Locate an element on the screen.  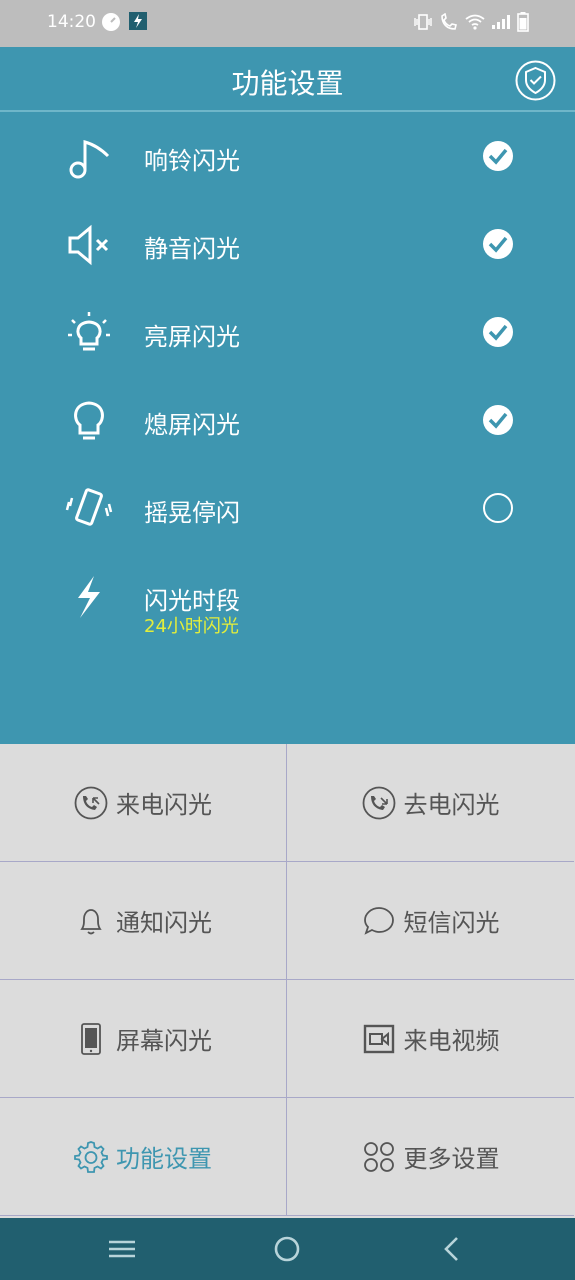
page-title: 功能设置 is located at coordinates (287, 83).